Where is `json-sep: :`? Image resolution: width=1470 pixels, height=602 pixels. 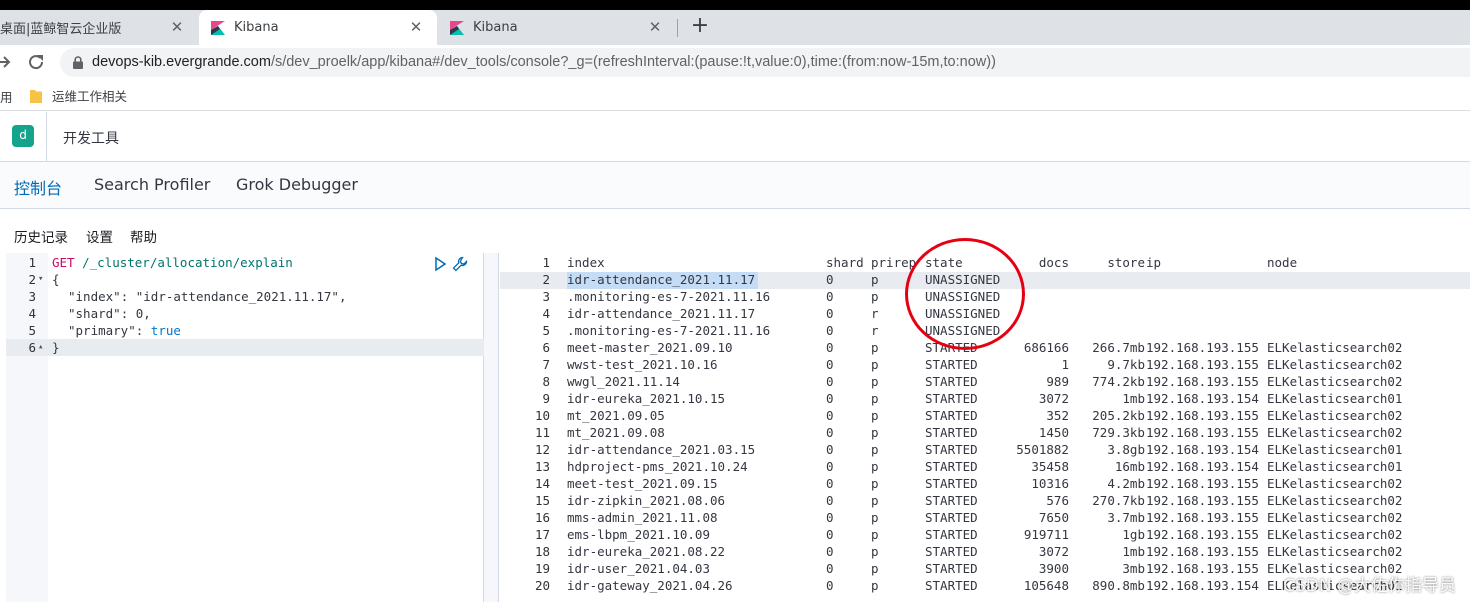 json-sep: : is located at coordinates (143, 330).